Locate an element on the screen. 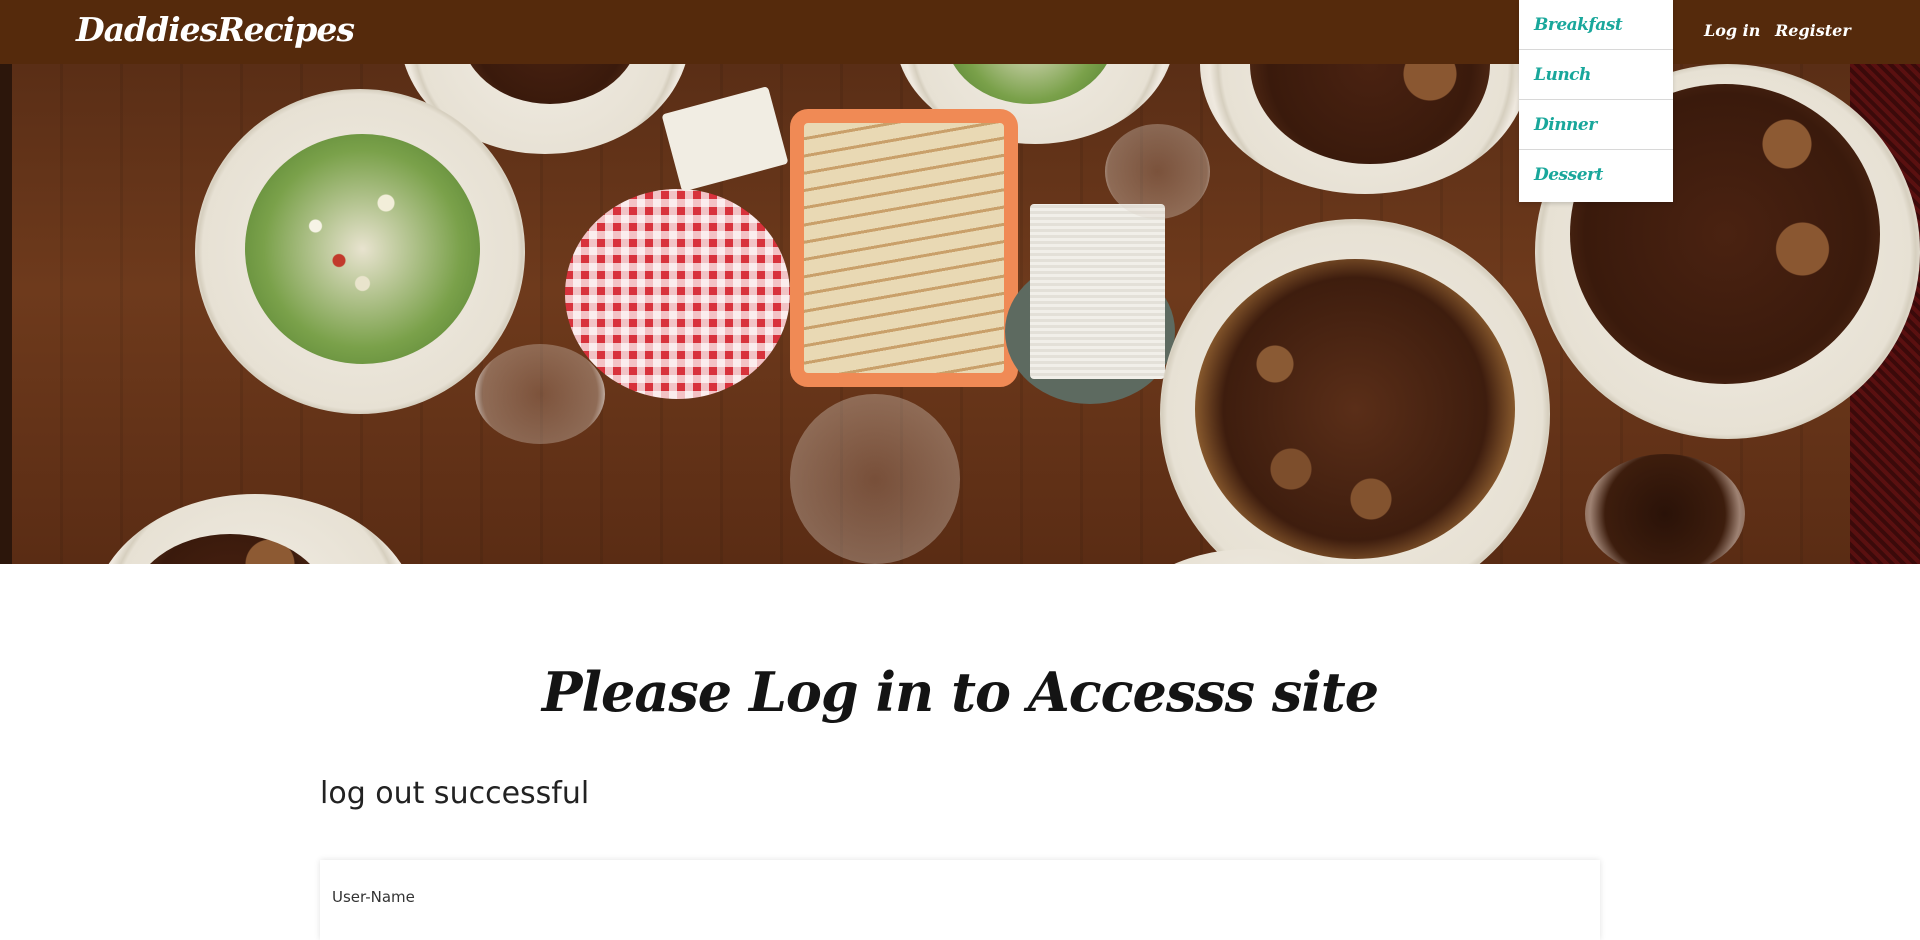 This screenshot has height=940, width=1920. recipes-dropdown-menu: Breakfast Lunch Dinner Dessert is located at coordinates (1596, 101).